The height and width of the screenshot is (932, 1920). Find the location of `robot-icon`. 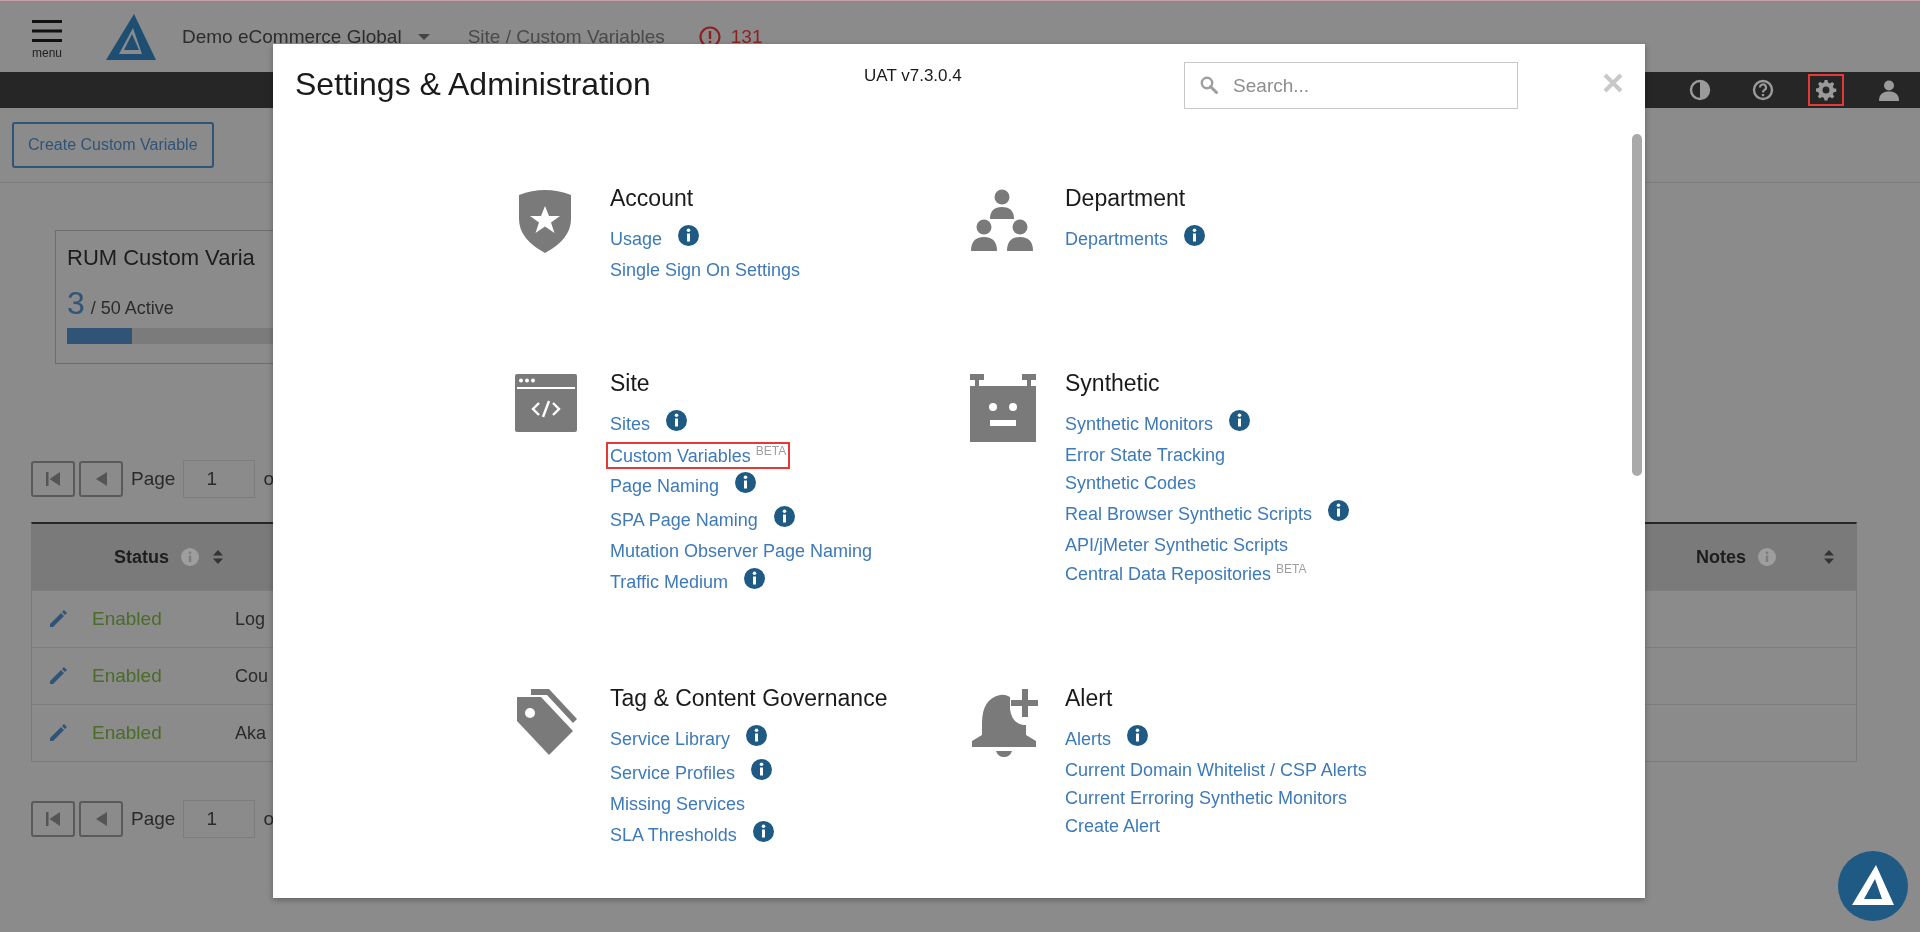

robot-icon is located at coordinates (1003, 408).